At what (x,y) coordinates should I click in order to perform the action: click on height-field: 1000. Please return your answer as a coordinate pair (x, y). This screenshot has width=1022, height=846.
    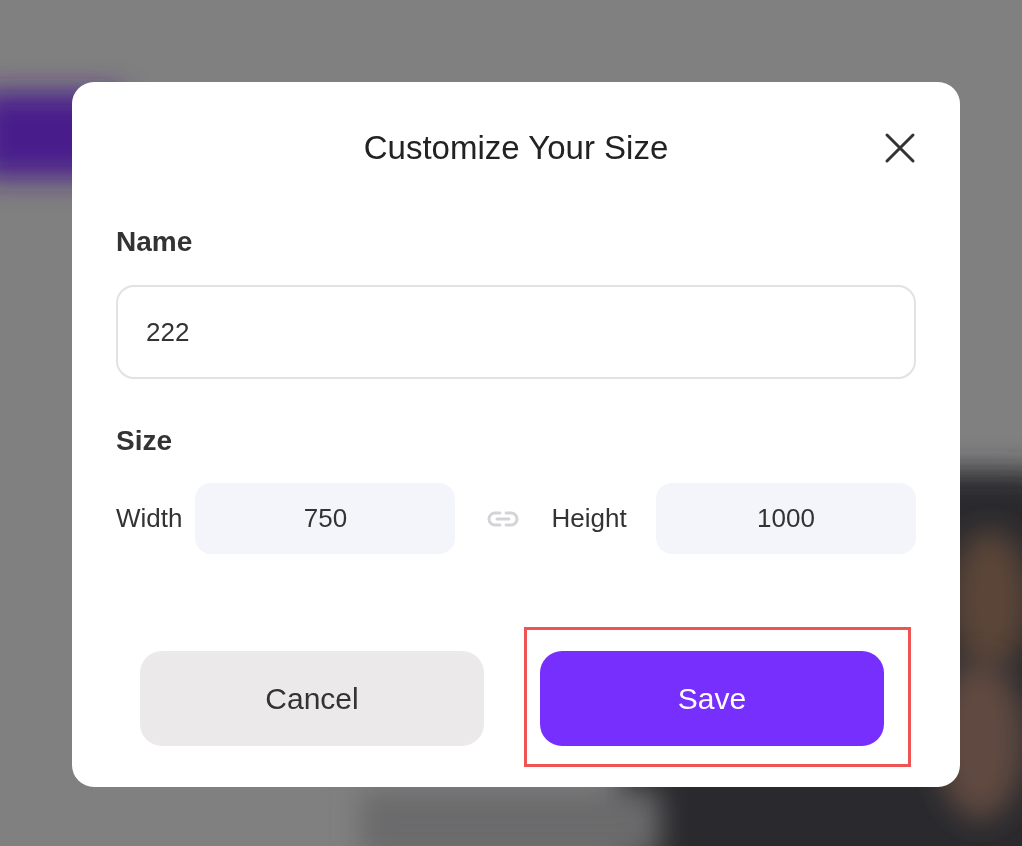
    Looking at the image, I should click on (786, 518).